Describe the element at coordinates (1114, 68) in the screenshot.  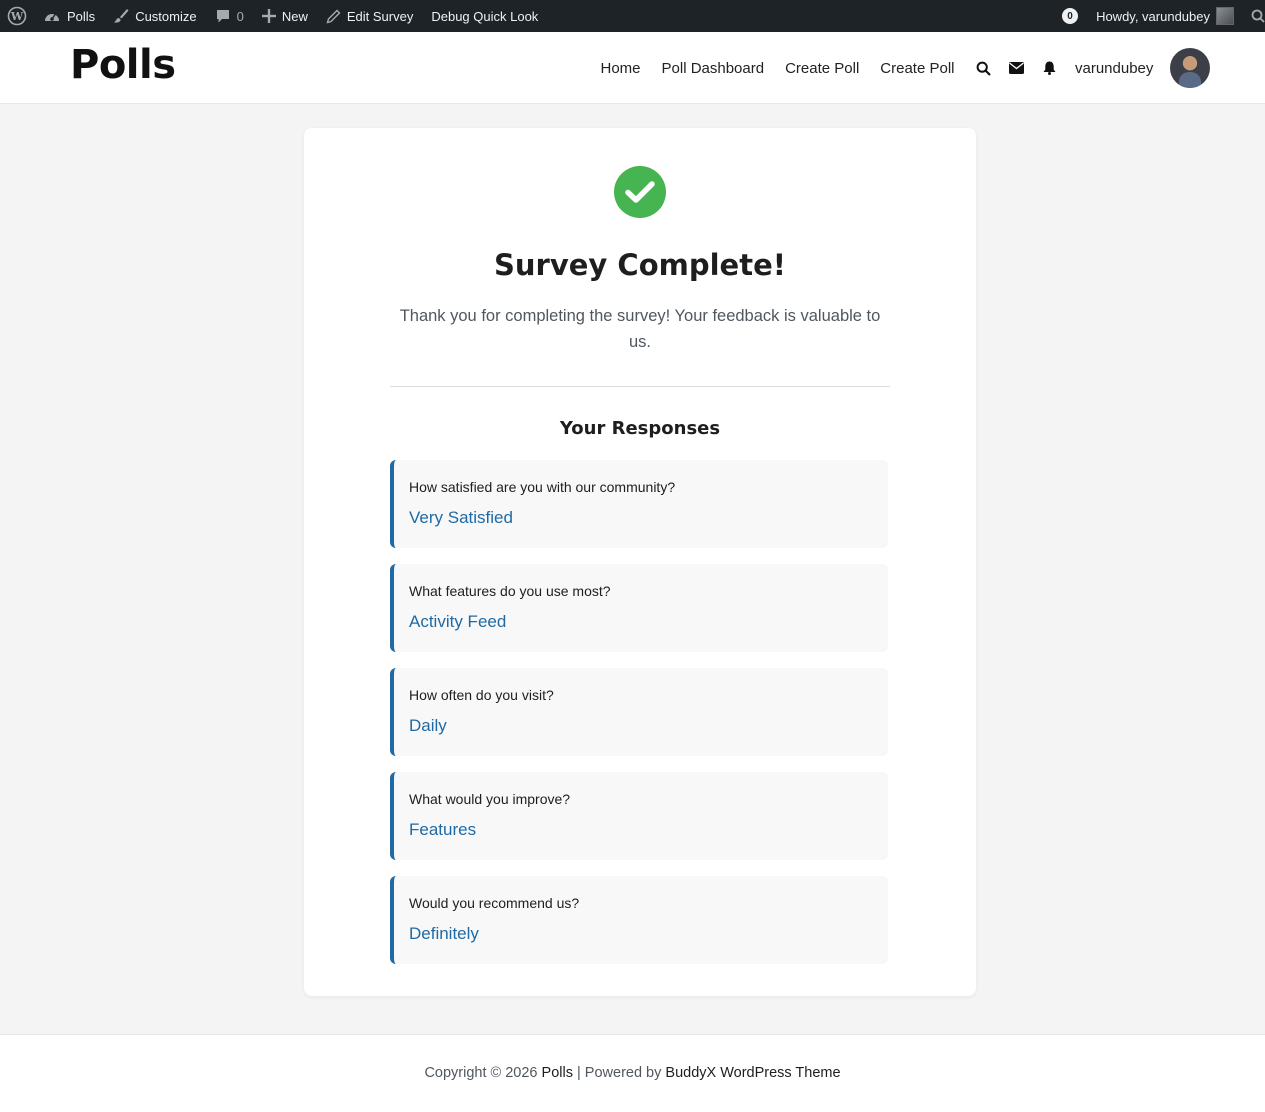
I see `header-username: varundubey` at that location.